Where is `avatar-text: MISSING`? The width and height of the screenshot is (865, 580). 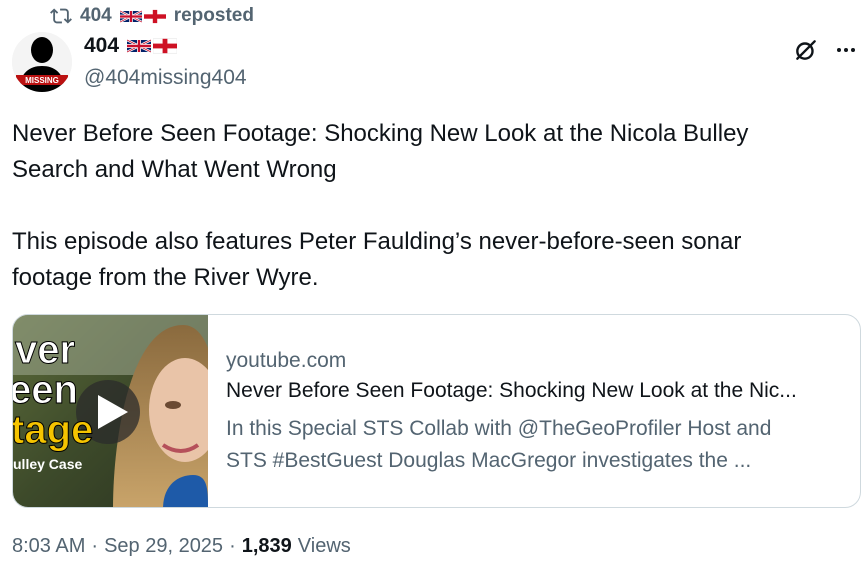 avatar-text: MISSING is located at coordinates (42, 80).